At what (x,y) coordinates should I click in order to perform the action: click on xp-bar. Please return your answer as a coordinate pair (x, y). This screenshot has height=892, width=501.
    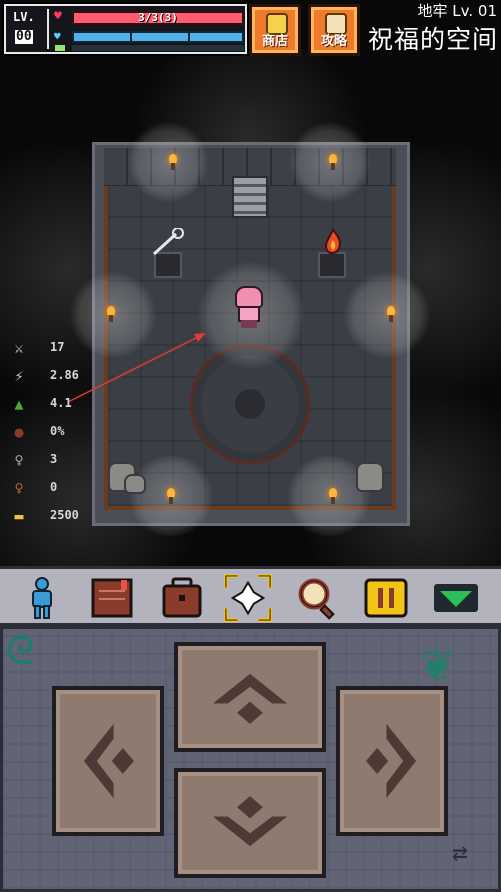
    Looking at the image, I should click on (158, 48).